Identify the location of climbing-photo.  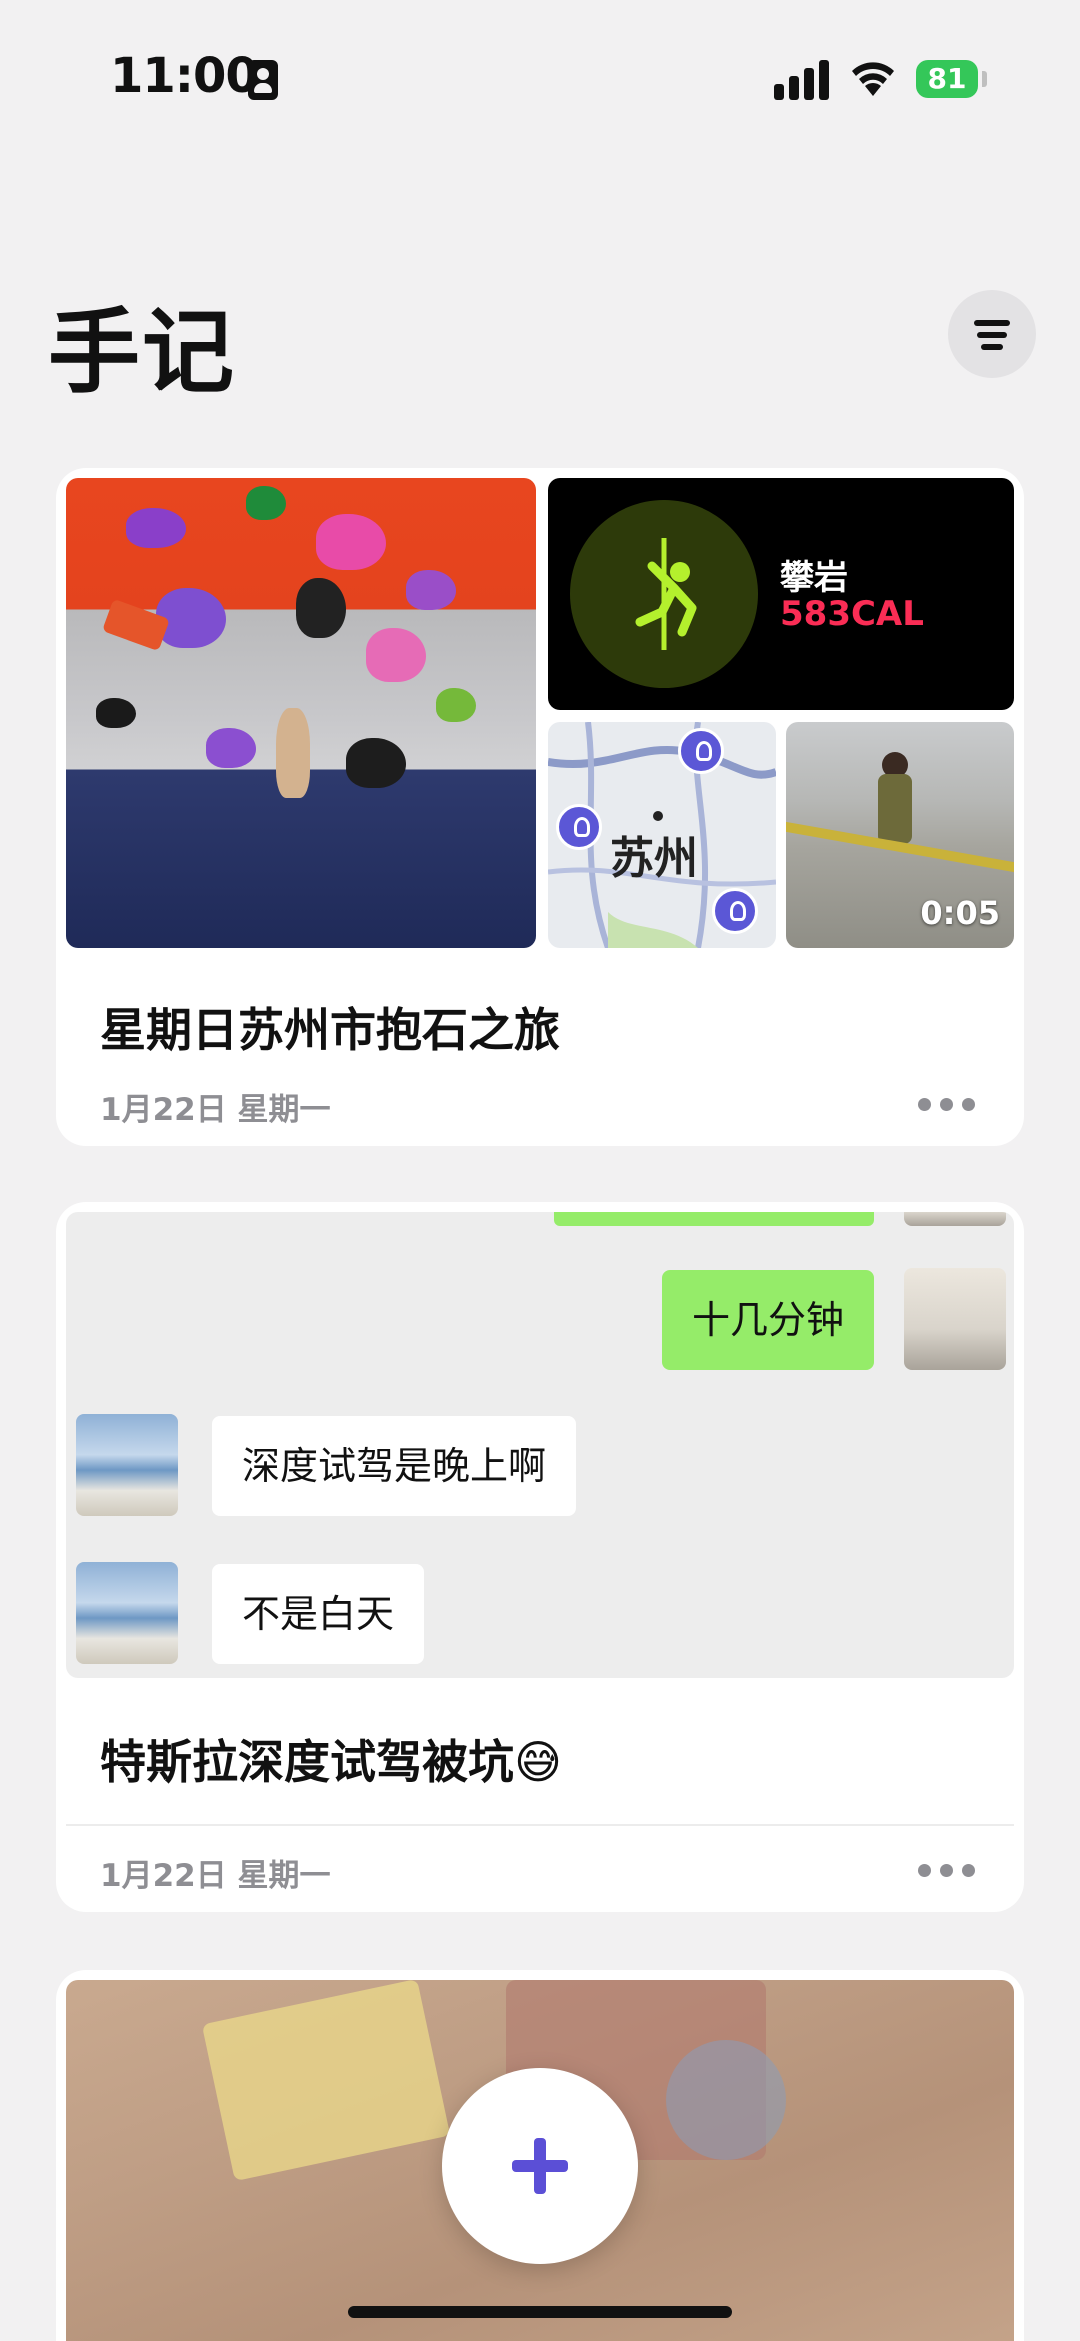
(301, 713).